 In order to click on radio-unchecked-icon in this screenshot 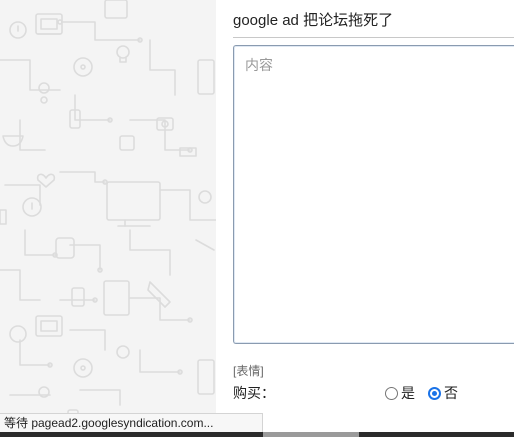, I will do `click(391, 393)`.